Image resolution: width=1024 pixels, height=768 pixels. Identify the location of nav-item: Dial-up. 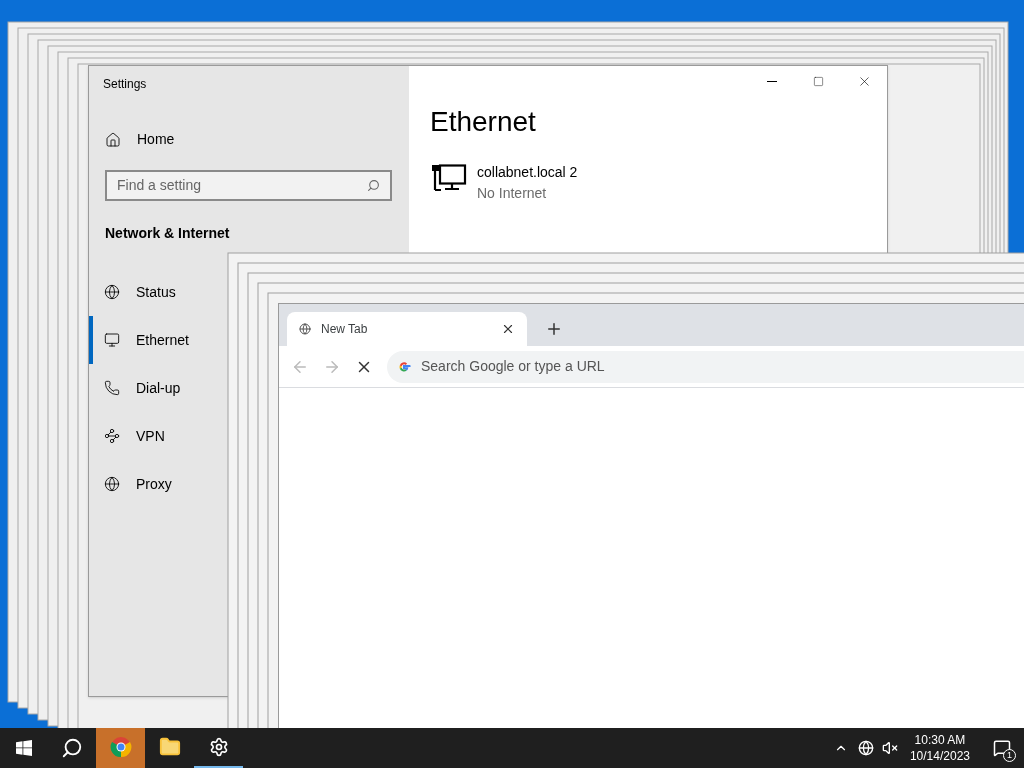
(155, 388).